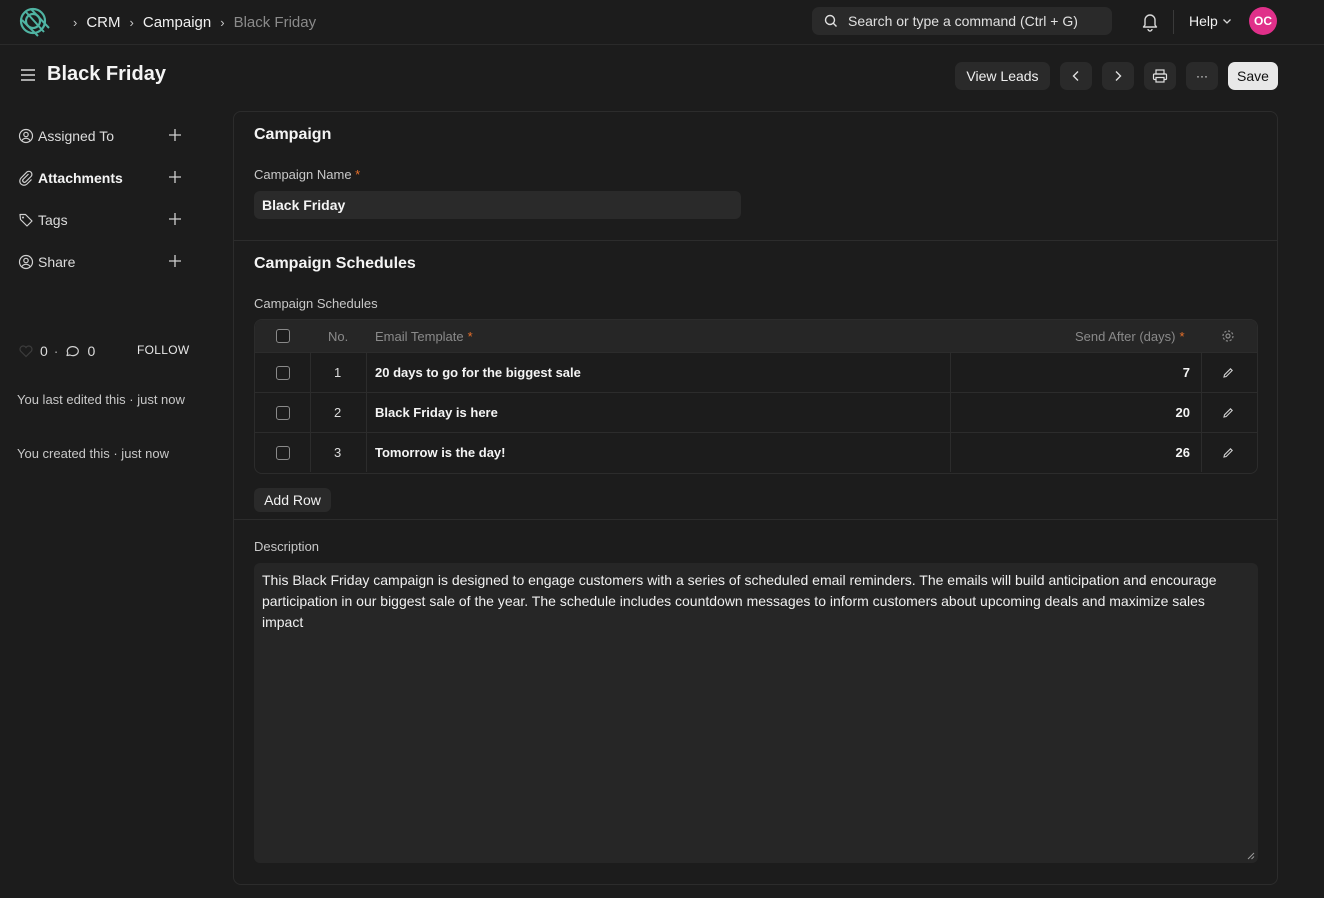 The height and width of the screenshot is (898, 1324). Describe the element at coordinates (830, 20) in the screenshot. I see `search-icon` at that location.